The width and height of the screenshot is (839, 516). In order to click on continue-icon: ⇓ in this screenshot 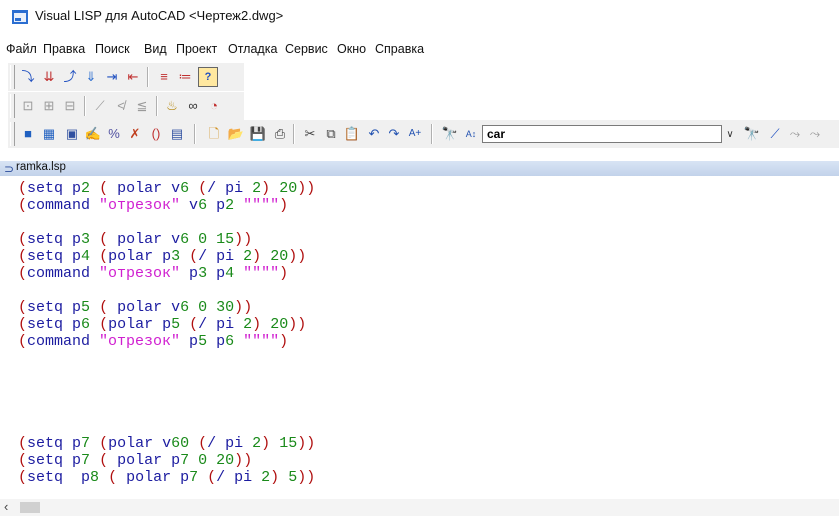, I will do `click(91, 77)`.